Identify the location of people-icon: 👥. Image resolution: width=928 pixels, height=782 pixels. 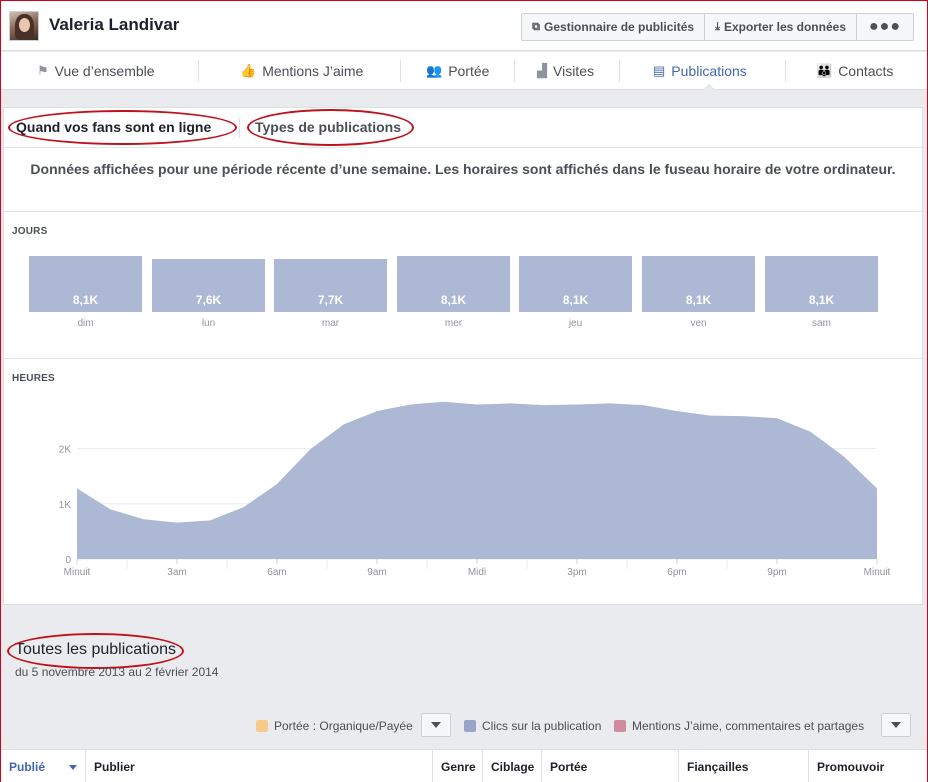
(434, 70).